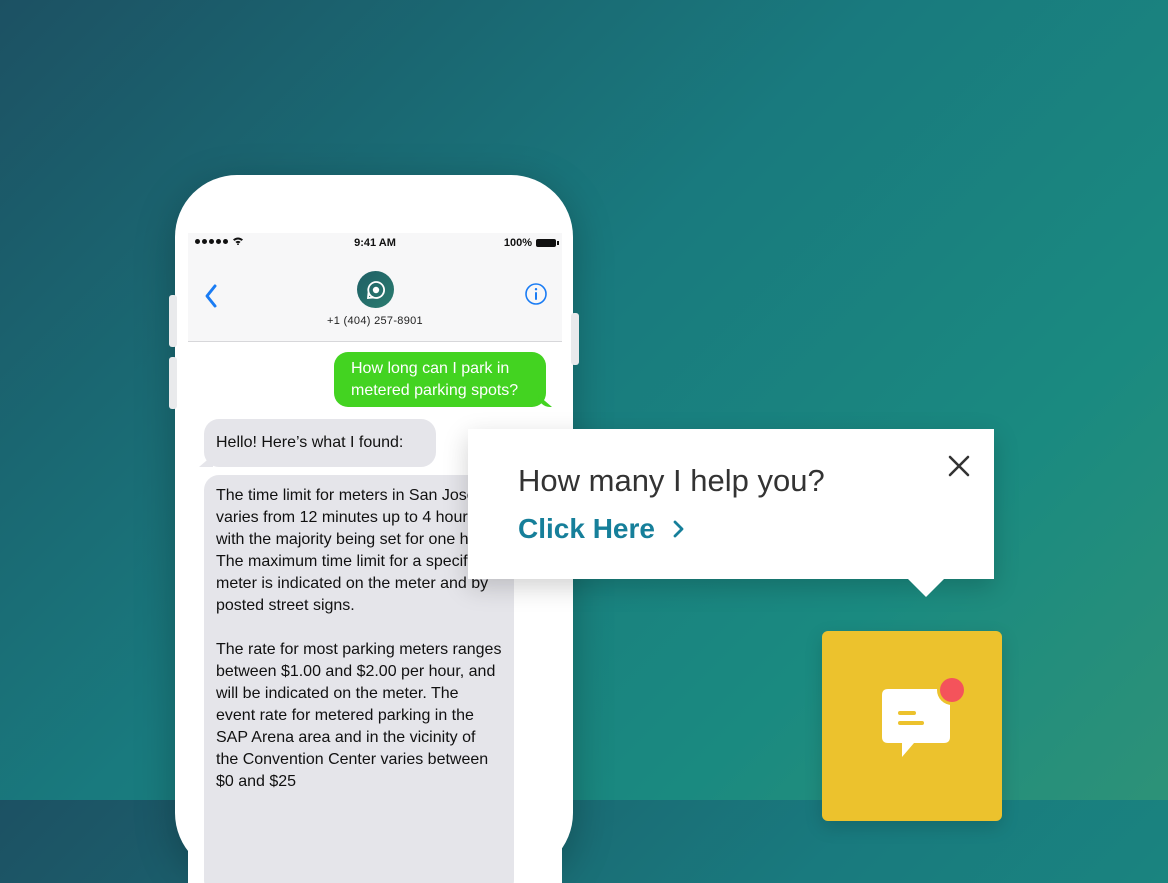 Image resolution: width=1168 pixels, height=883 pixels. Describe the element at coordinates (586, 528) in the screenshot. I see `click-here-label: Click Here` at that location.